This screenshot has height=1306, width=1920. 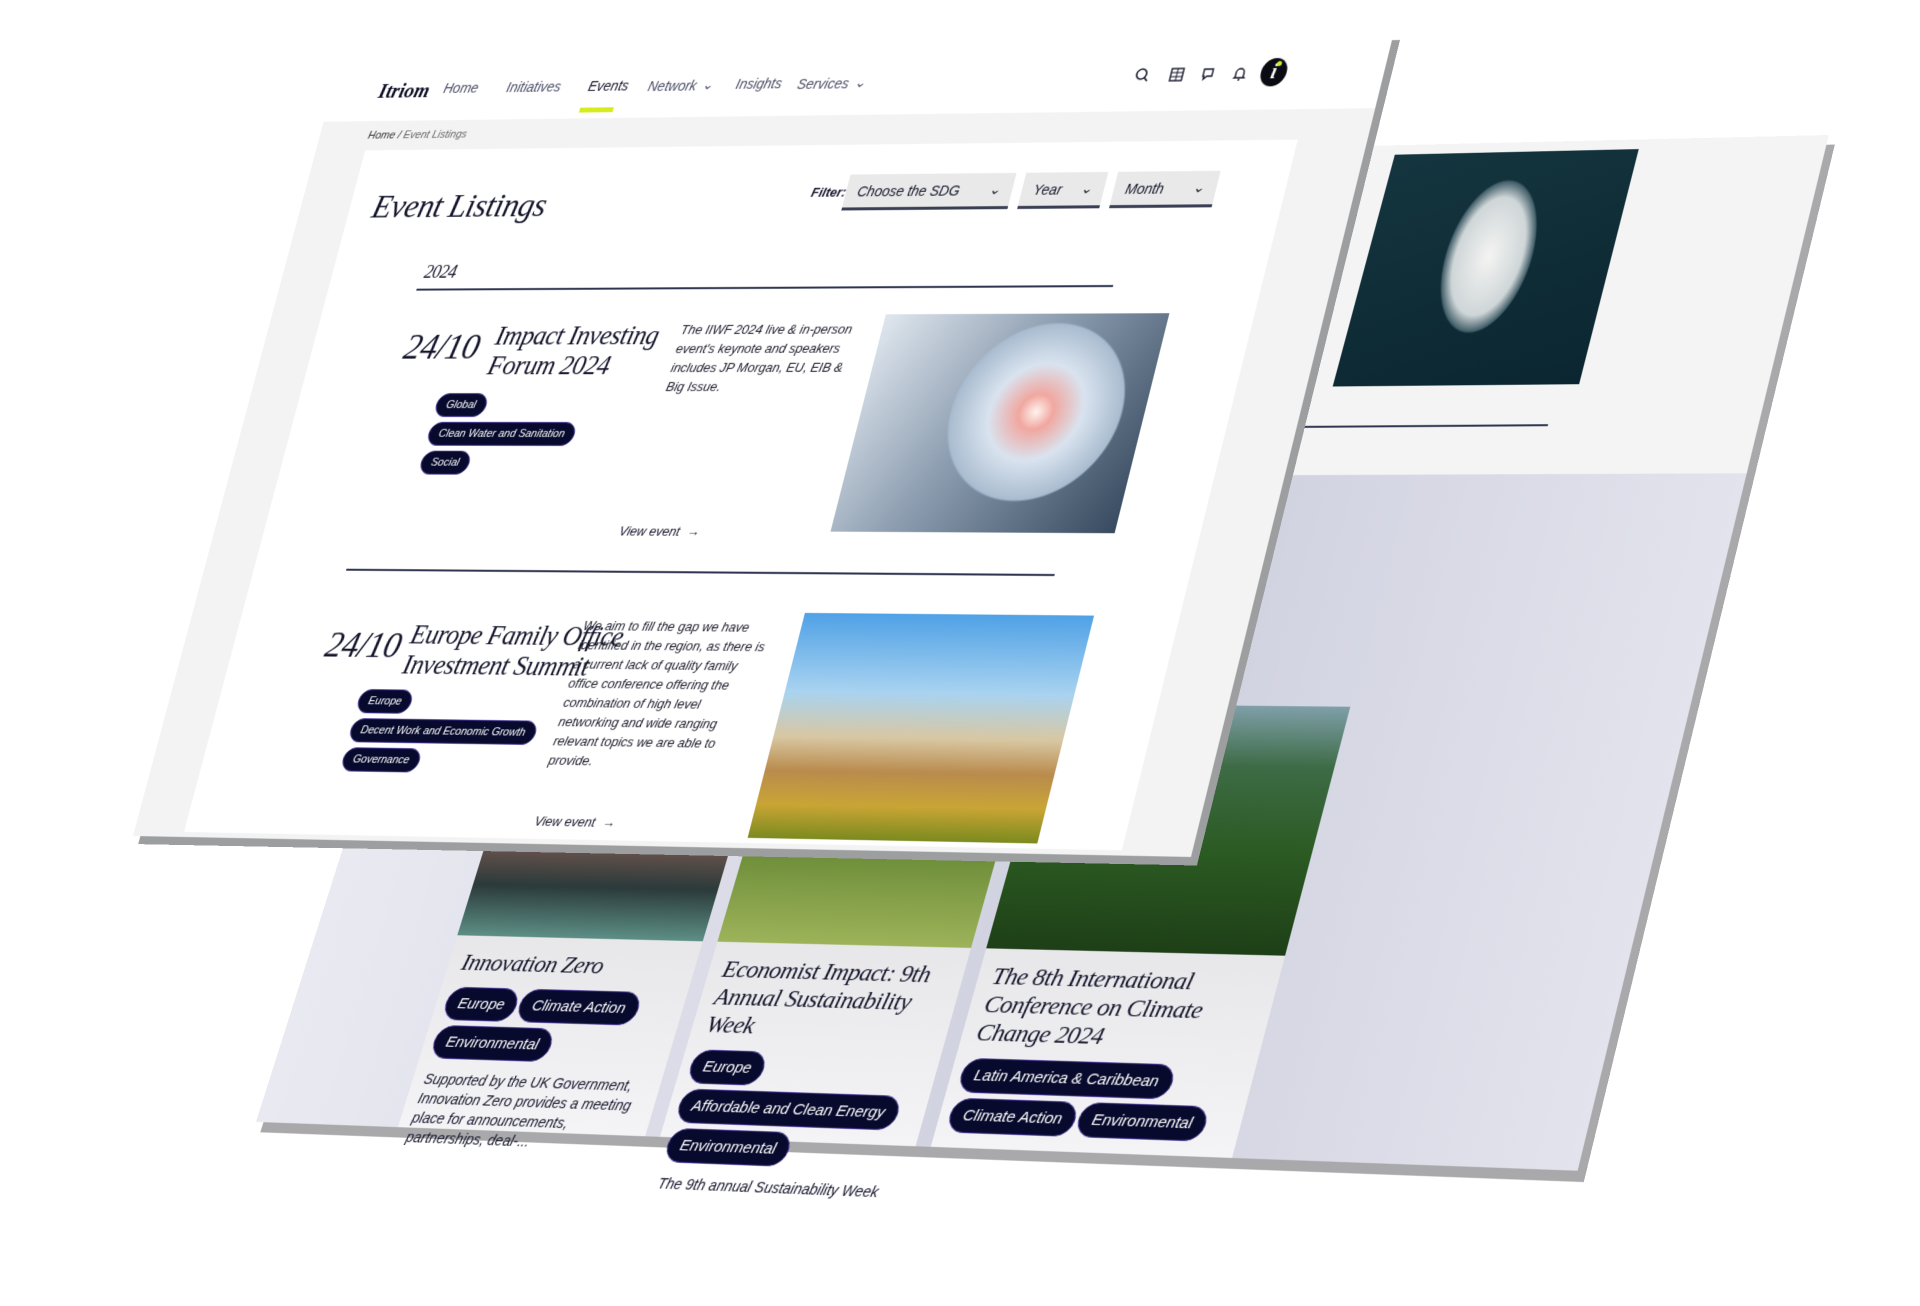 What do you see at coordinates (1274, 72) in the screenshot?
I see `info-avatar-icon: i` at bounding box center [1274, 72].